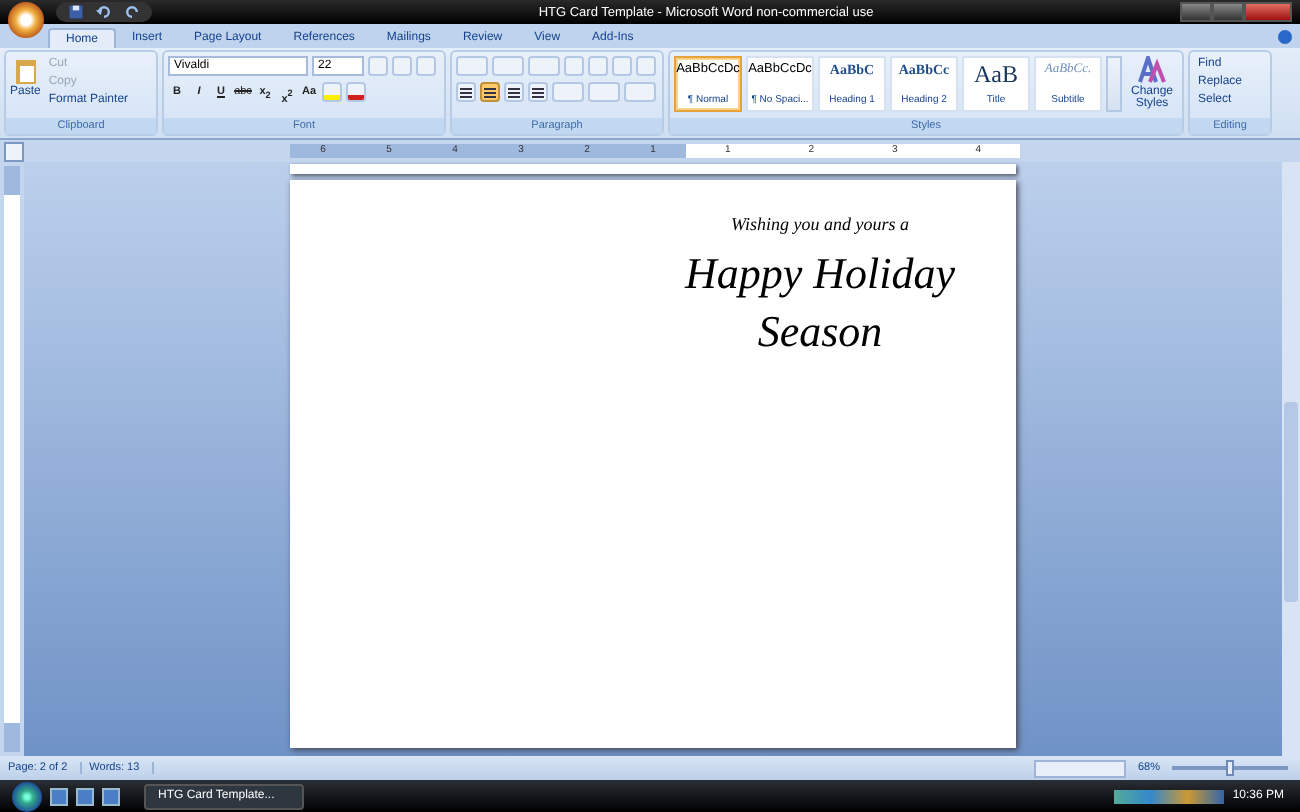 This screenshot has height=812, width=1300. Describe the element at coordinates (996, 74) in the screenshot. I see `style-preview: AaB` at that location.